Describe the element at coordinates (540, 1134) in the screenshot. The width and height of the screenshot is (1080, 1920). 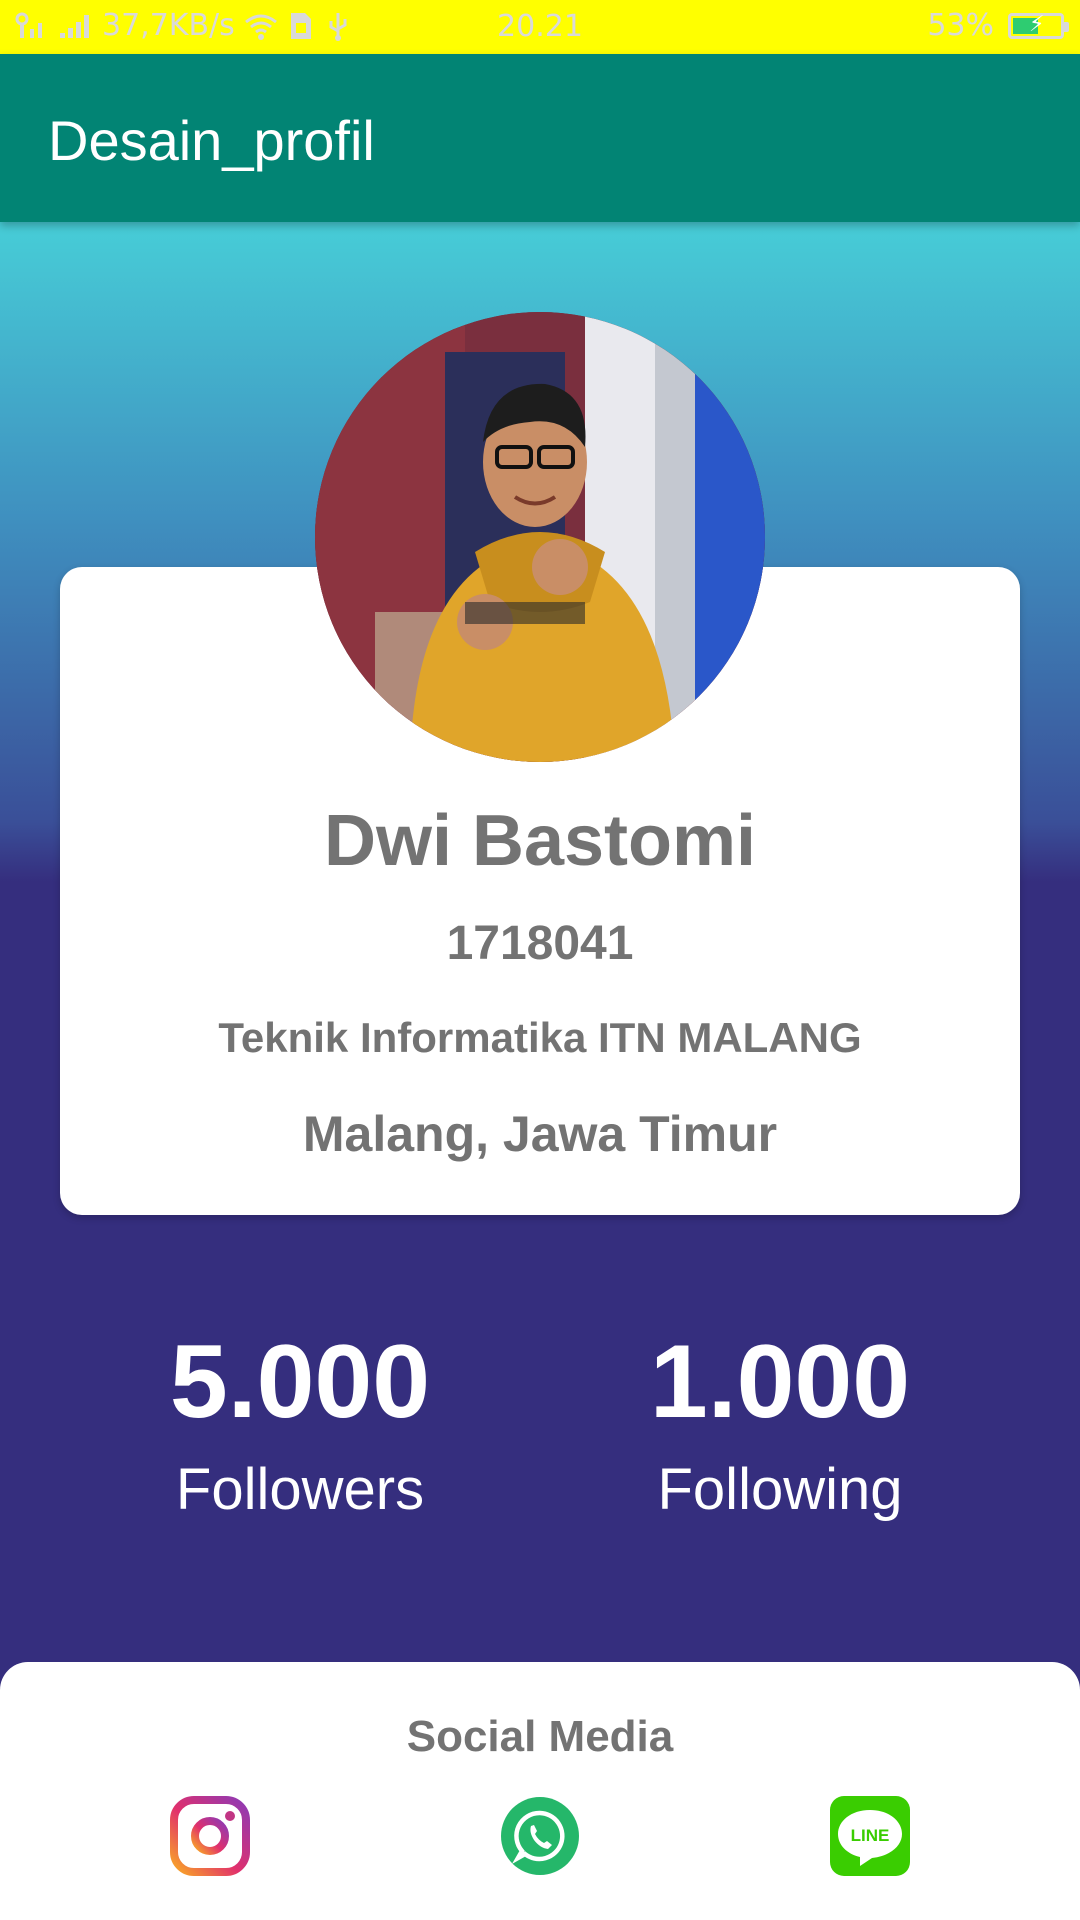
I see `profile-location: Malang, Jawa Timur` at that location.